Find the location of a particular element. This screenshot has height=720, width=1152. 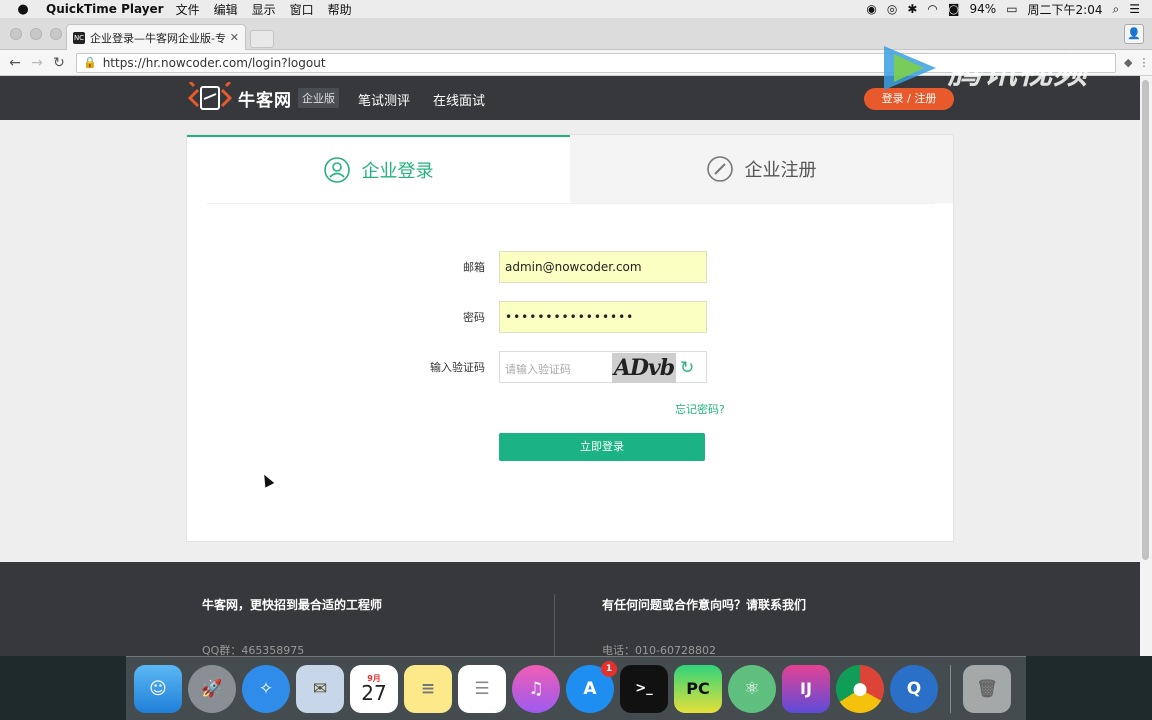

login-submit-button: 立即登录 is located at coordinates (602, 447).